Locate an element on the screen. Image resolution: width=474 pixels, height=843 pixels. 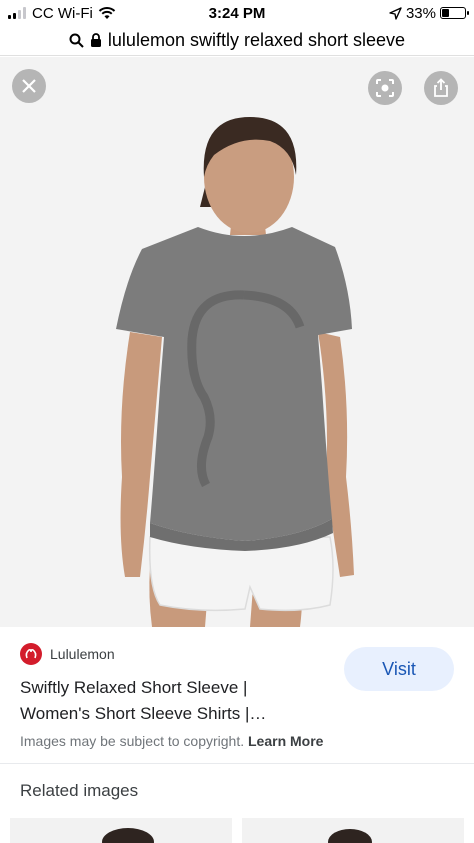
lock-icon is located at coordinates (95, 40).